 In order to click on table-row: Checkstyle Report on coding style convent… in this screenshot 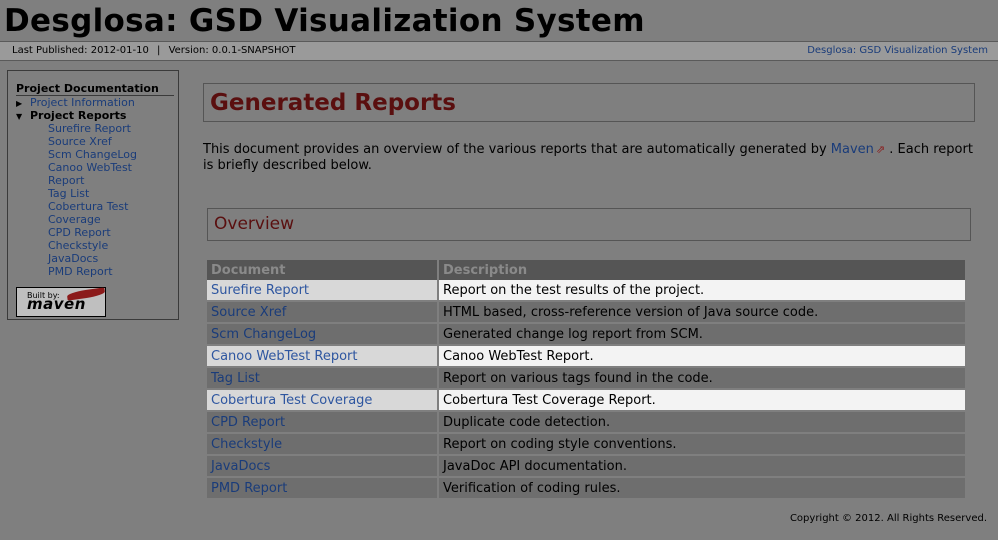, I will do `click(587, 445)`.